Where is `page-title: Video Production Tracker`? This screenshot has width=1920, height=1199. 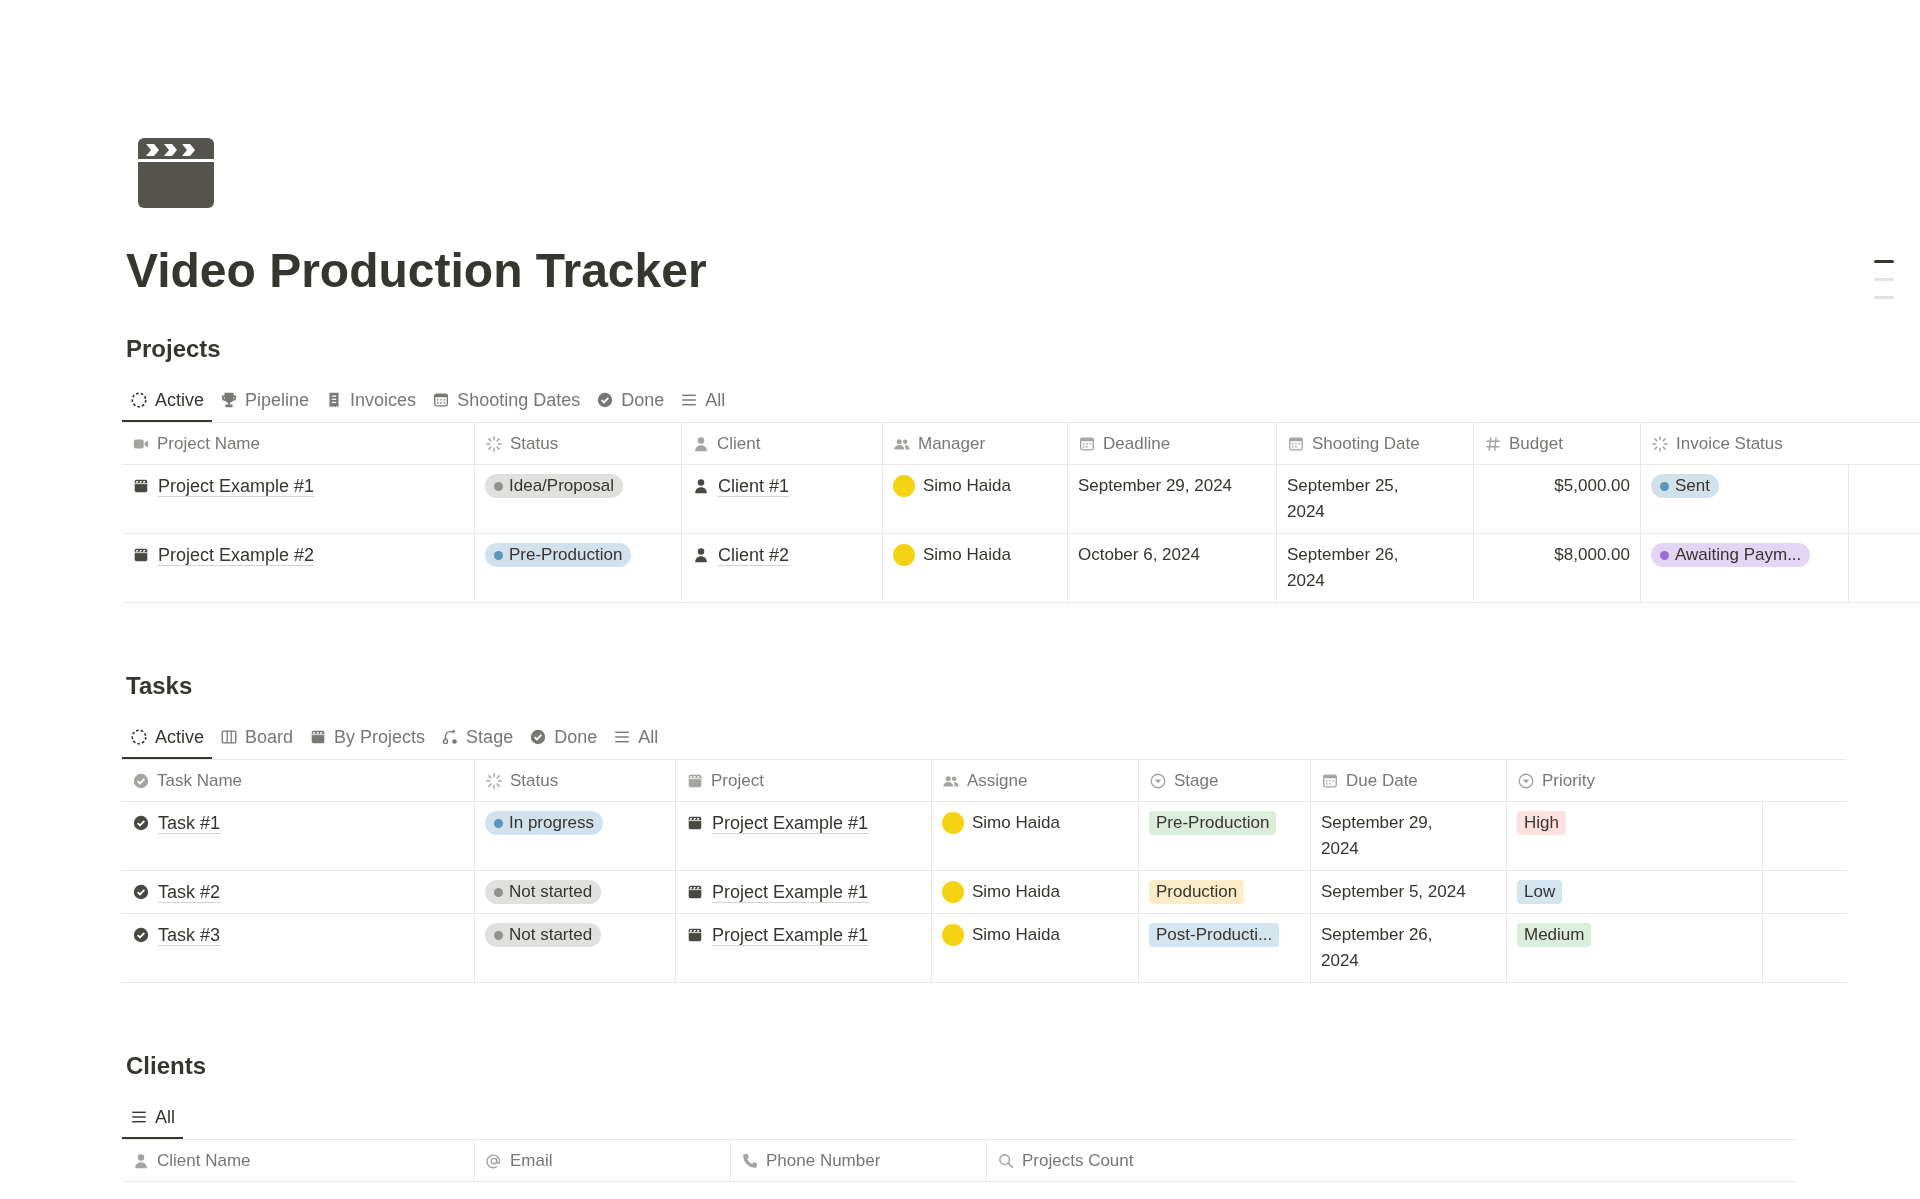 page-title: Video Production Tracker is located at coordinates (416, 271).